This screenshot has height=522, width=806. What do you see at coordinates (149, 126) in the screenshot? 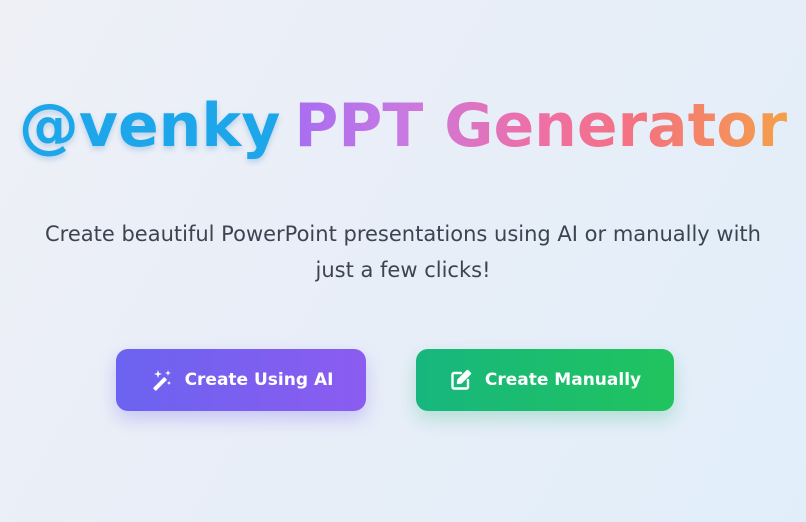
I see `title-brand: @venky` at bounding box center [149, 126].